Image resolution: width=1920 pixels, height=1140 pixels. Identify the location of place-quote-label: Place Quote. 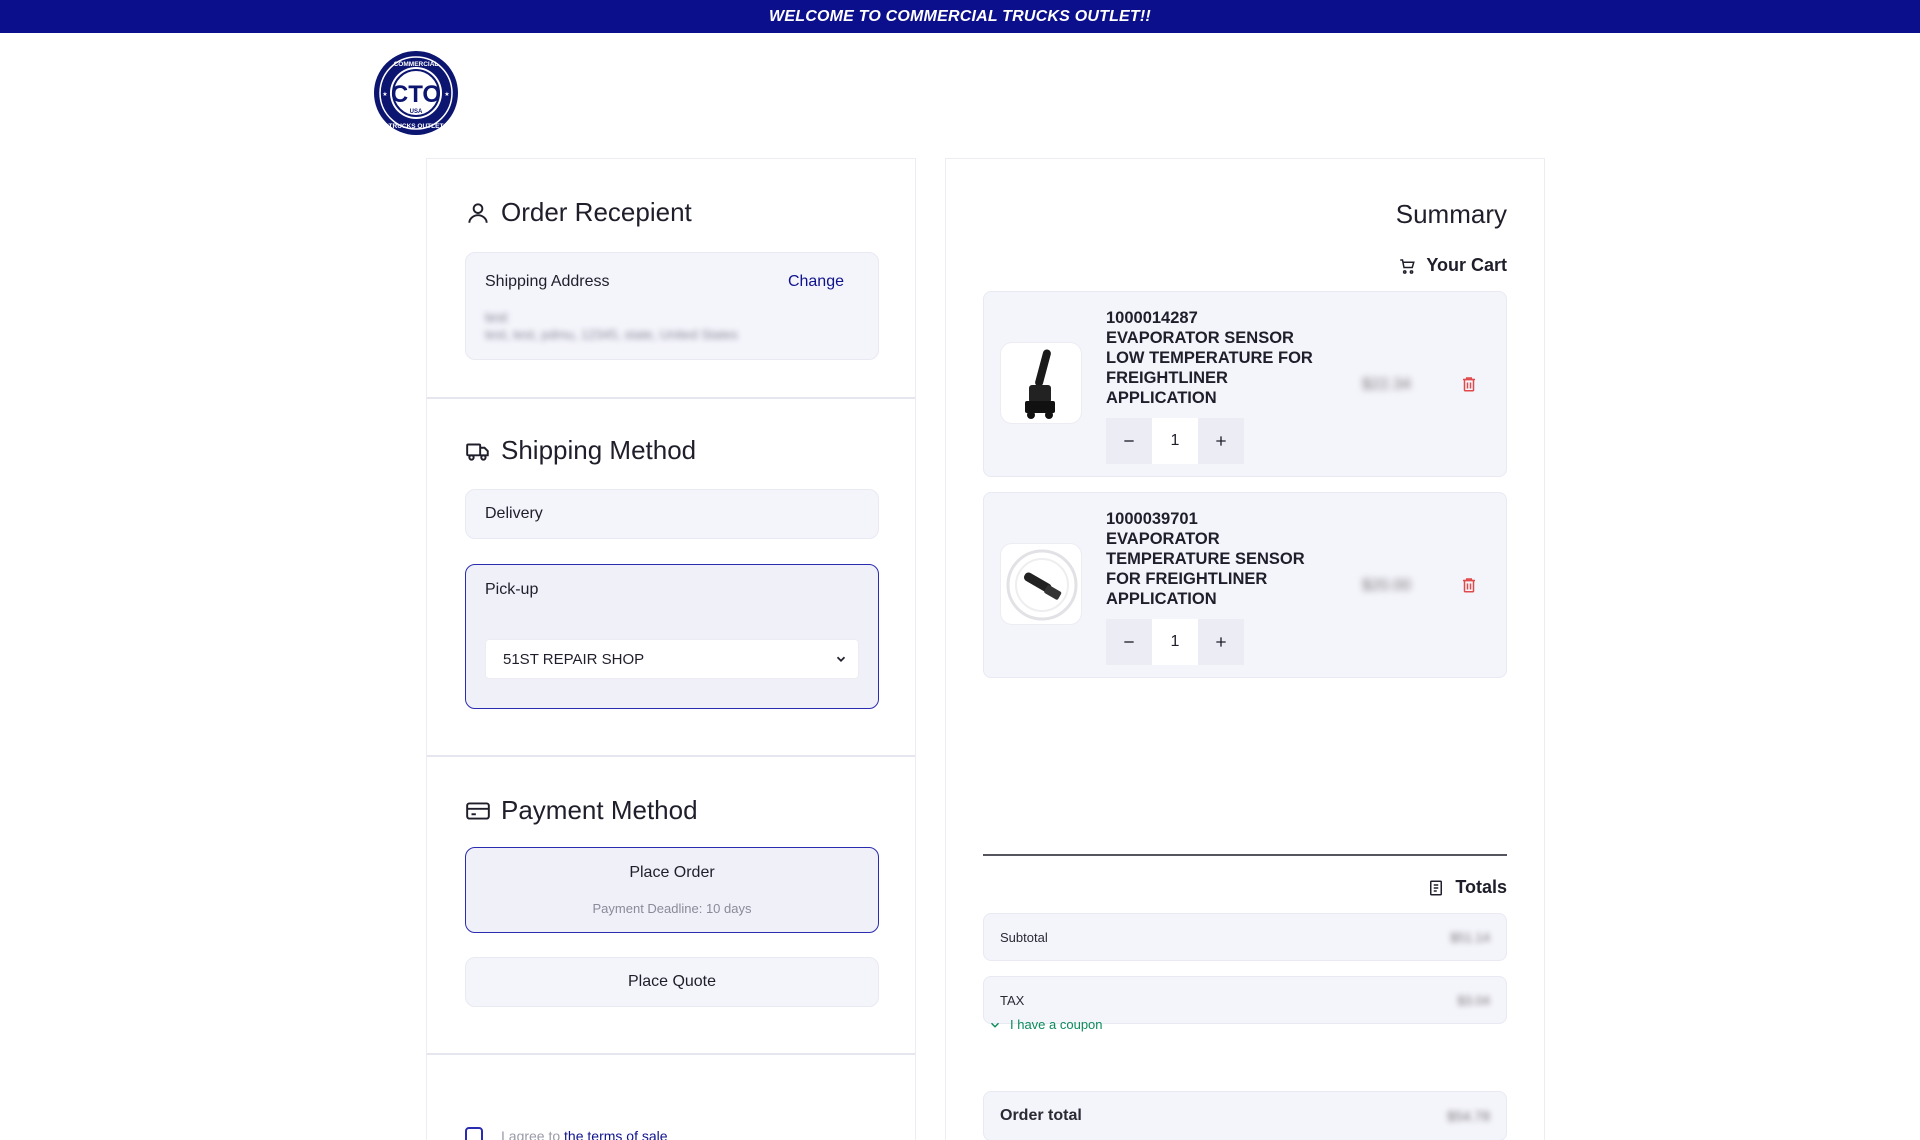
(672, 981).